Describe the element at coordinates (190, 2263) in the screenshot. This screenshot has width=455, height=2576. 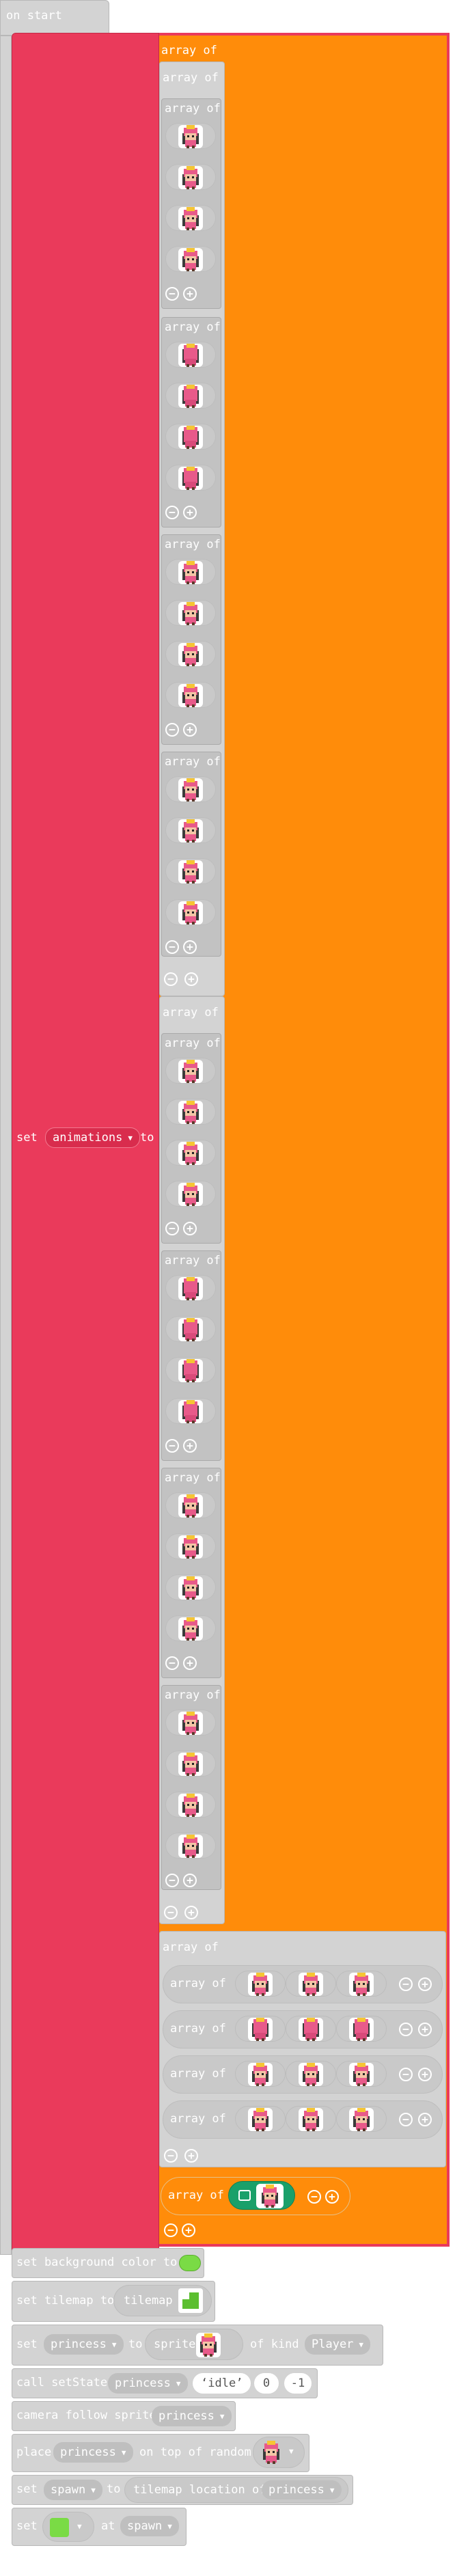
I see `color-swatch` at that location.